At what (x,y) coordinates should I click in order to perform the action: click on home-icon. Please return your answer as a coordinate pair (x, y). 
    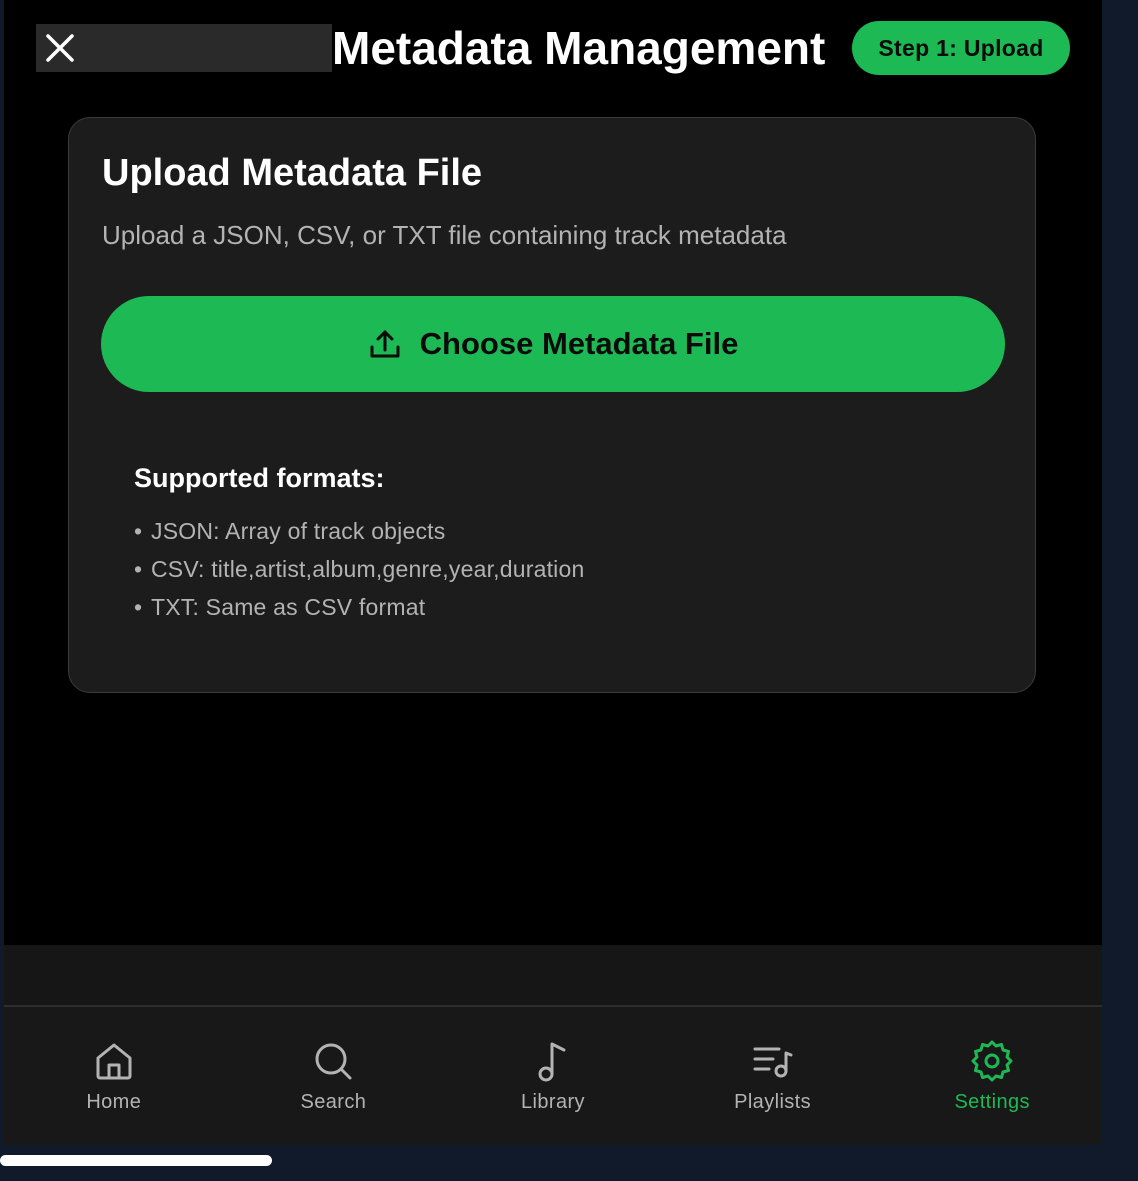
    Looking at the image, I should click on (114, 1061).